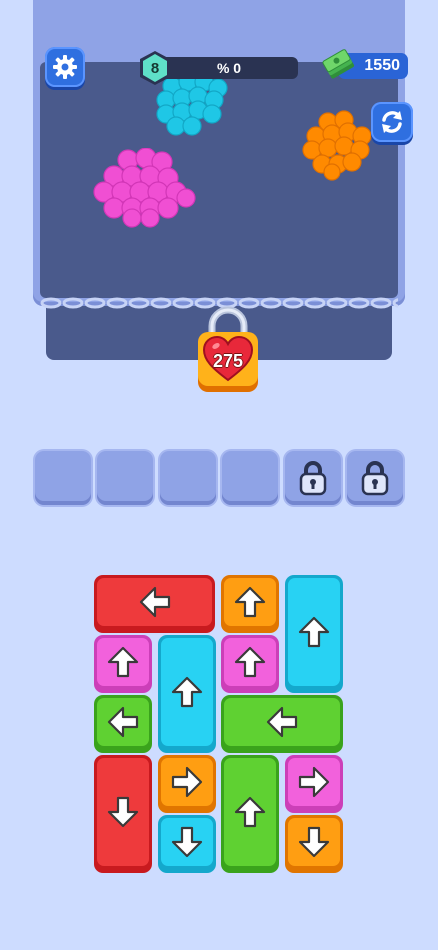  I want to click on pink-block-right, so click(314, 784).